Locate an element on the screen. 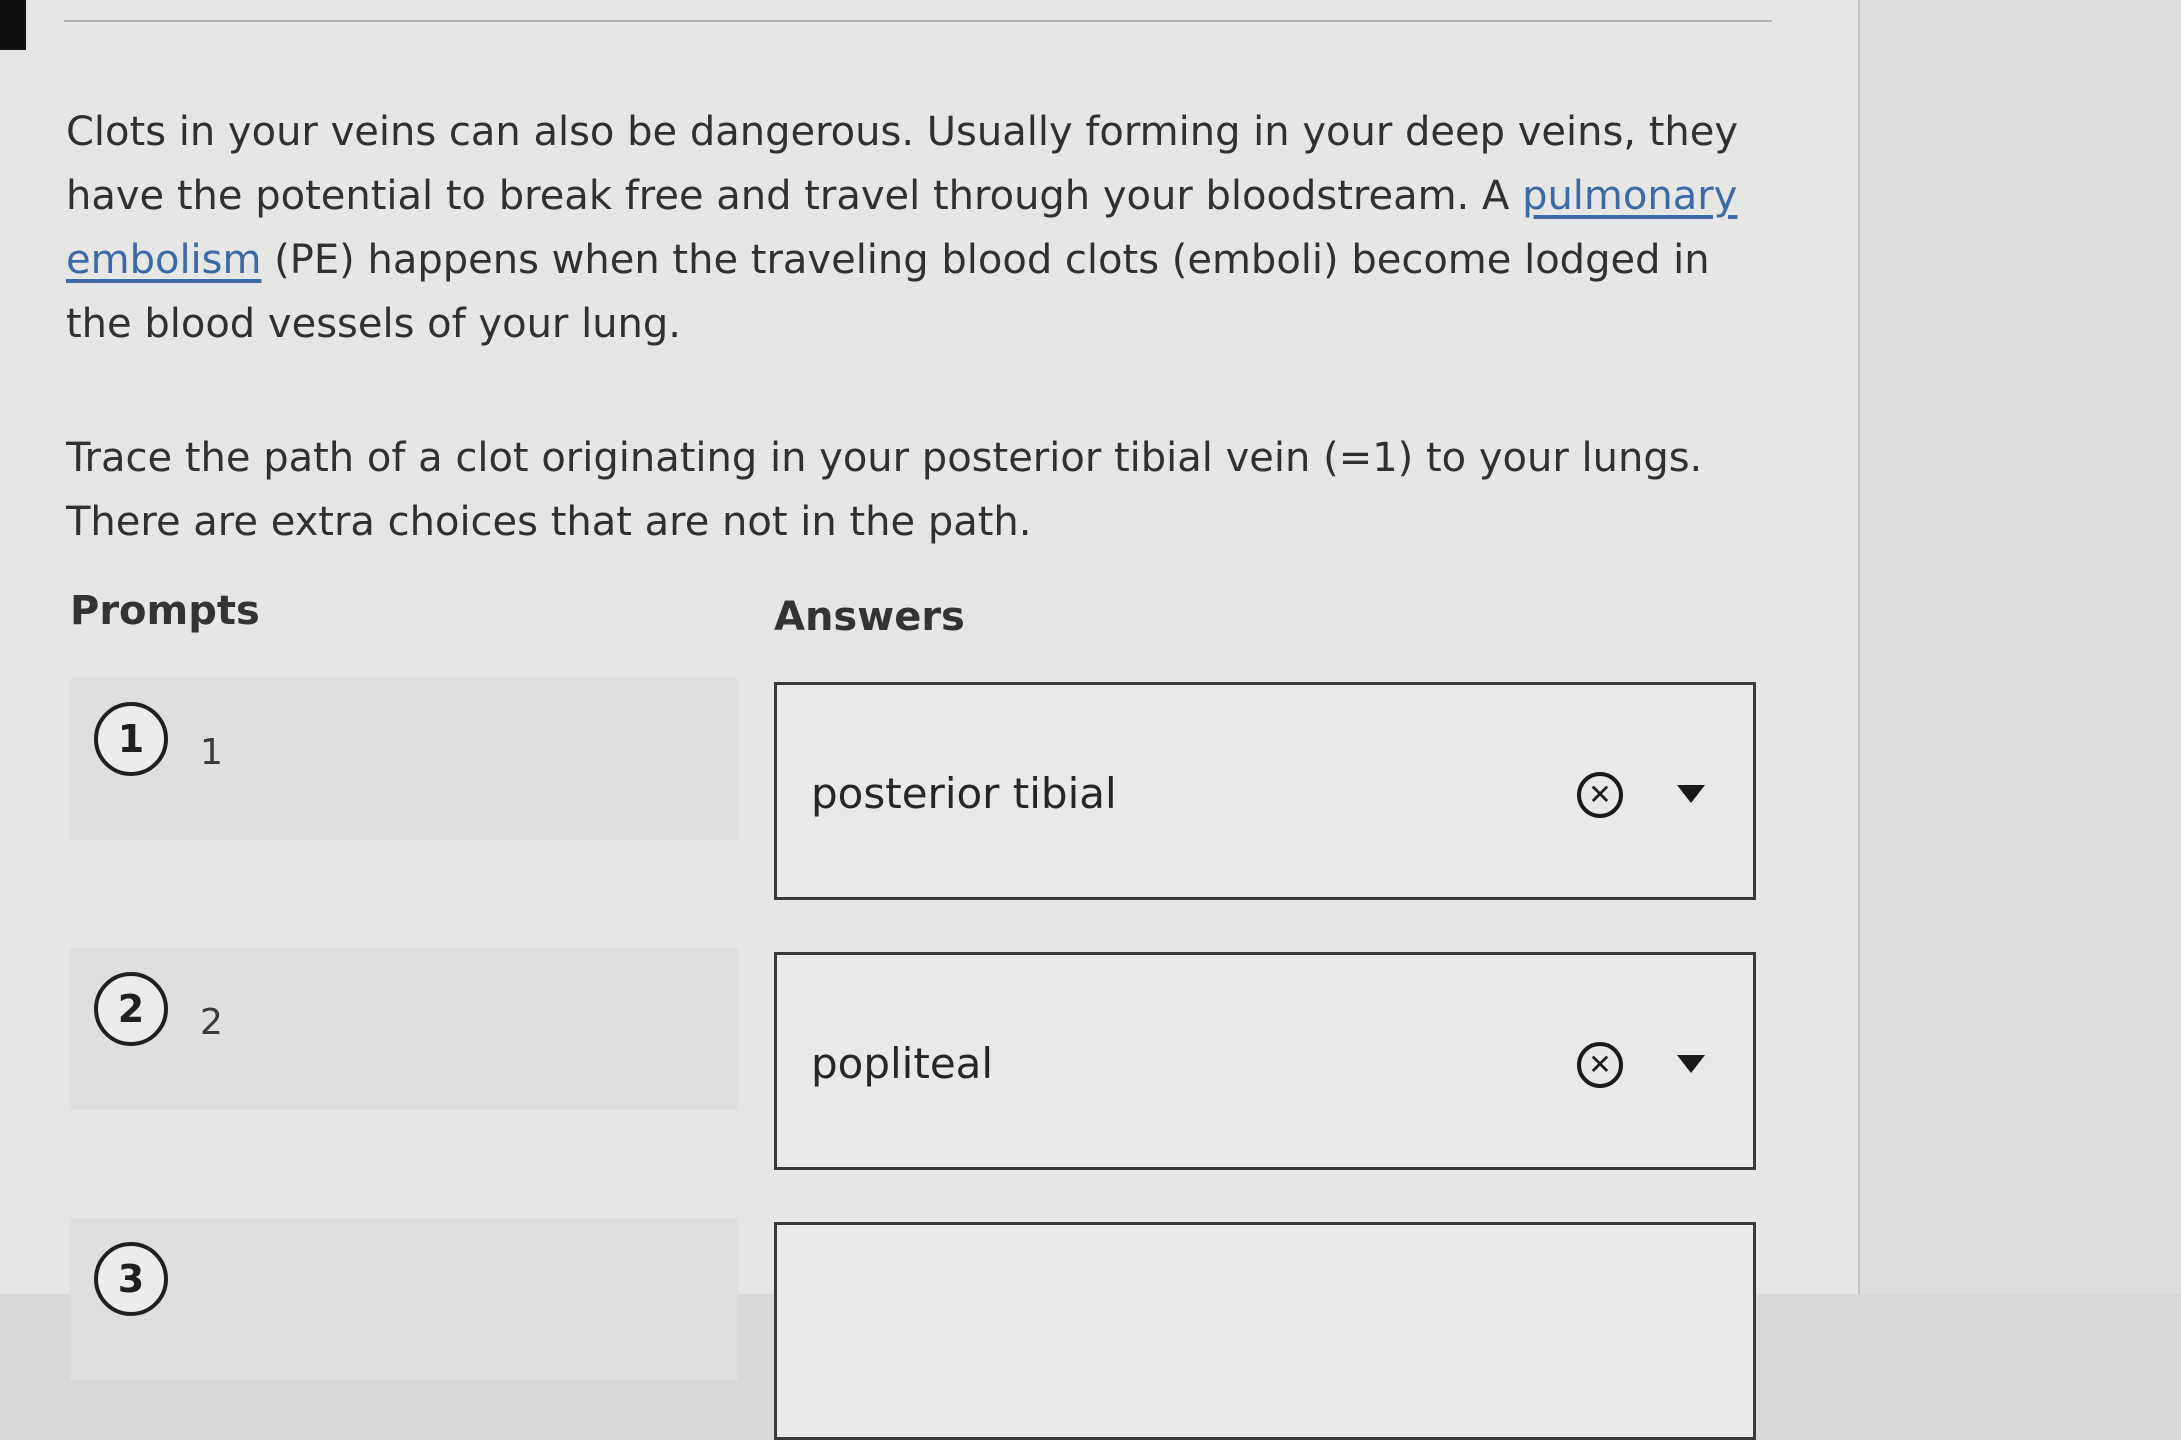 This screenshot has width=2181, height=1440. prompt-row: 3 is located at coordinates (404, 1299).